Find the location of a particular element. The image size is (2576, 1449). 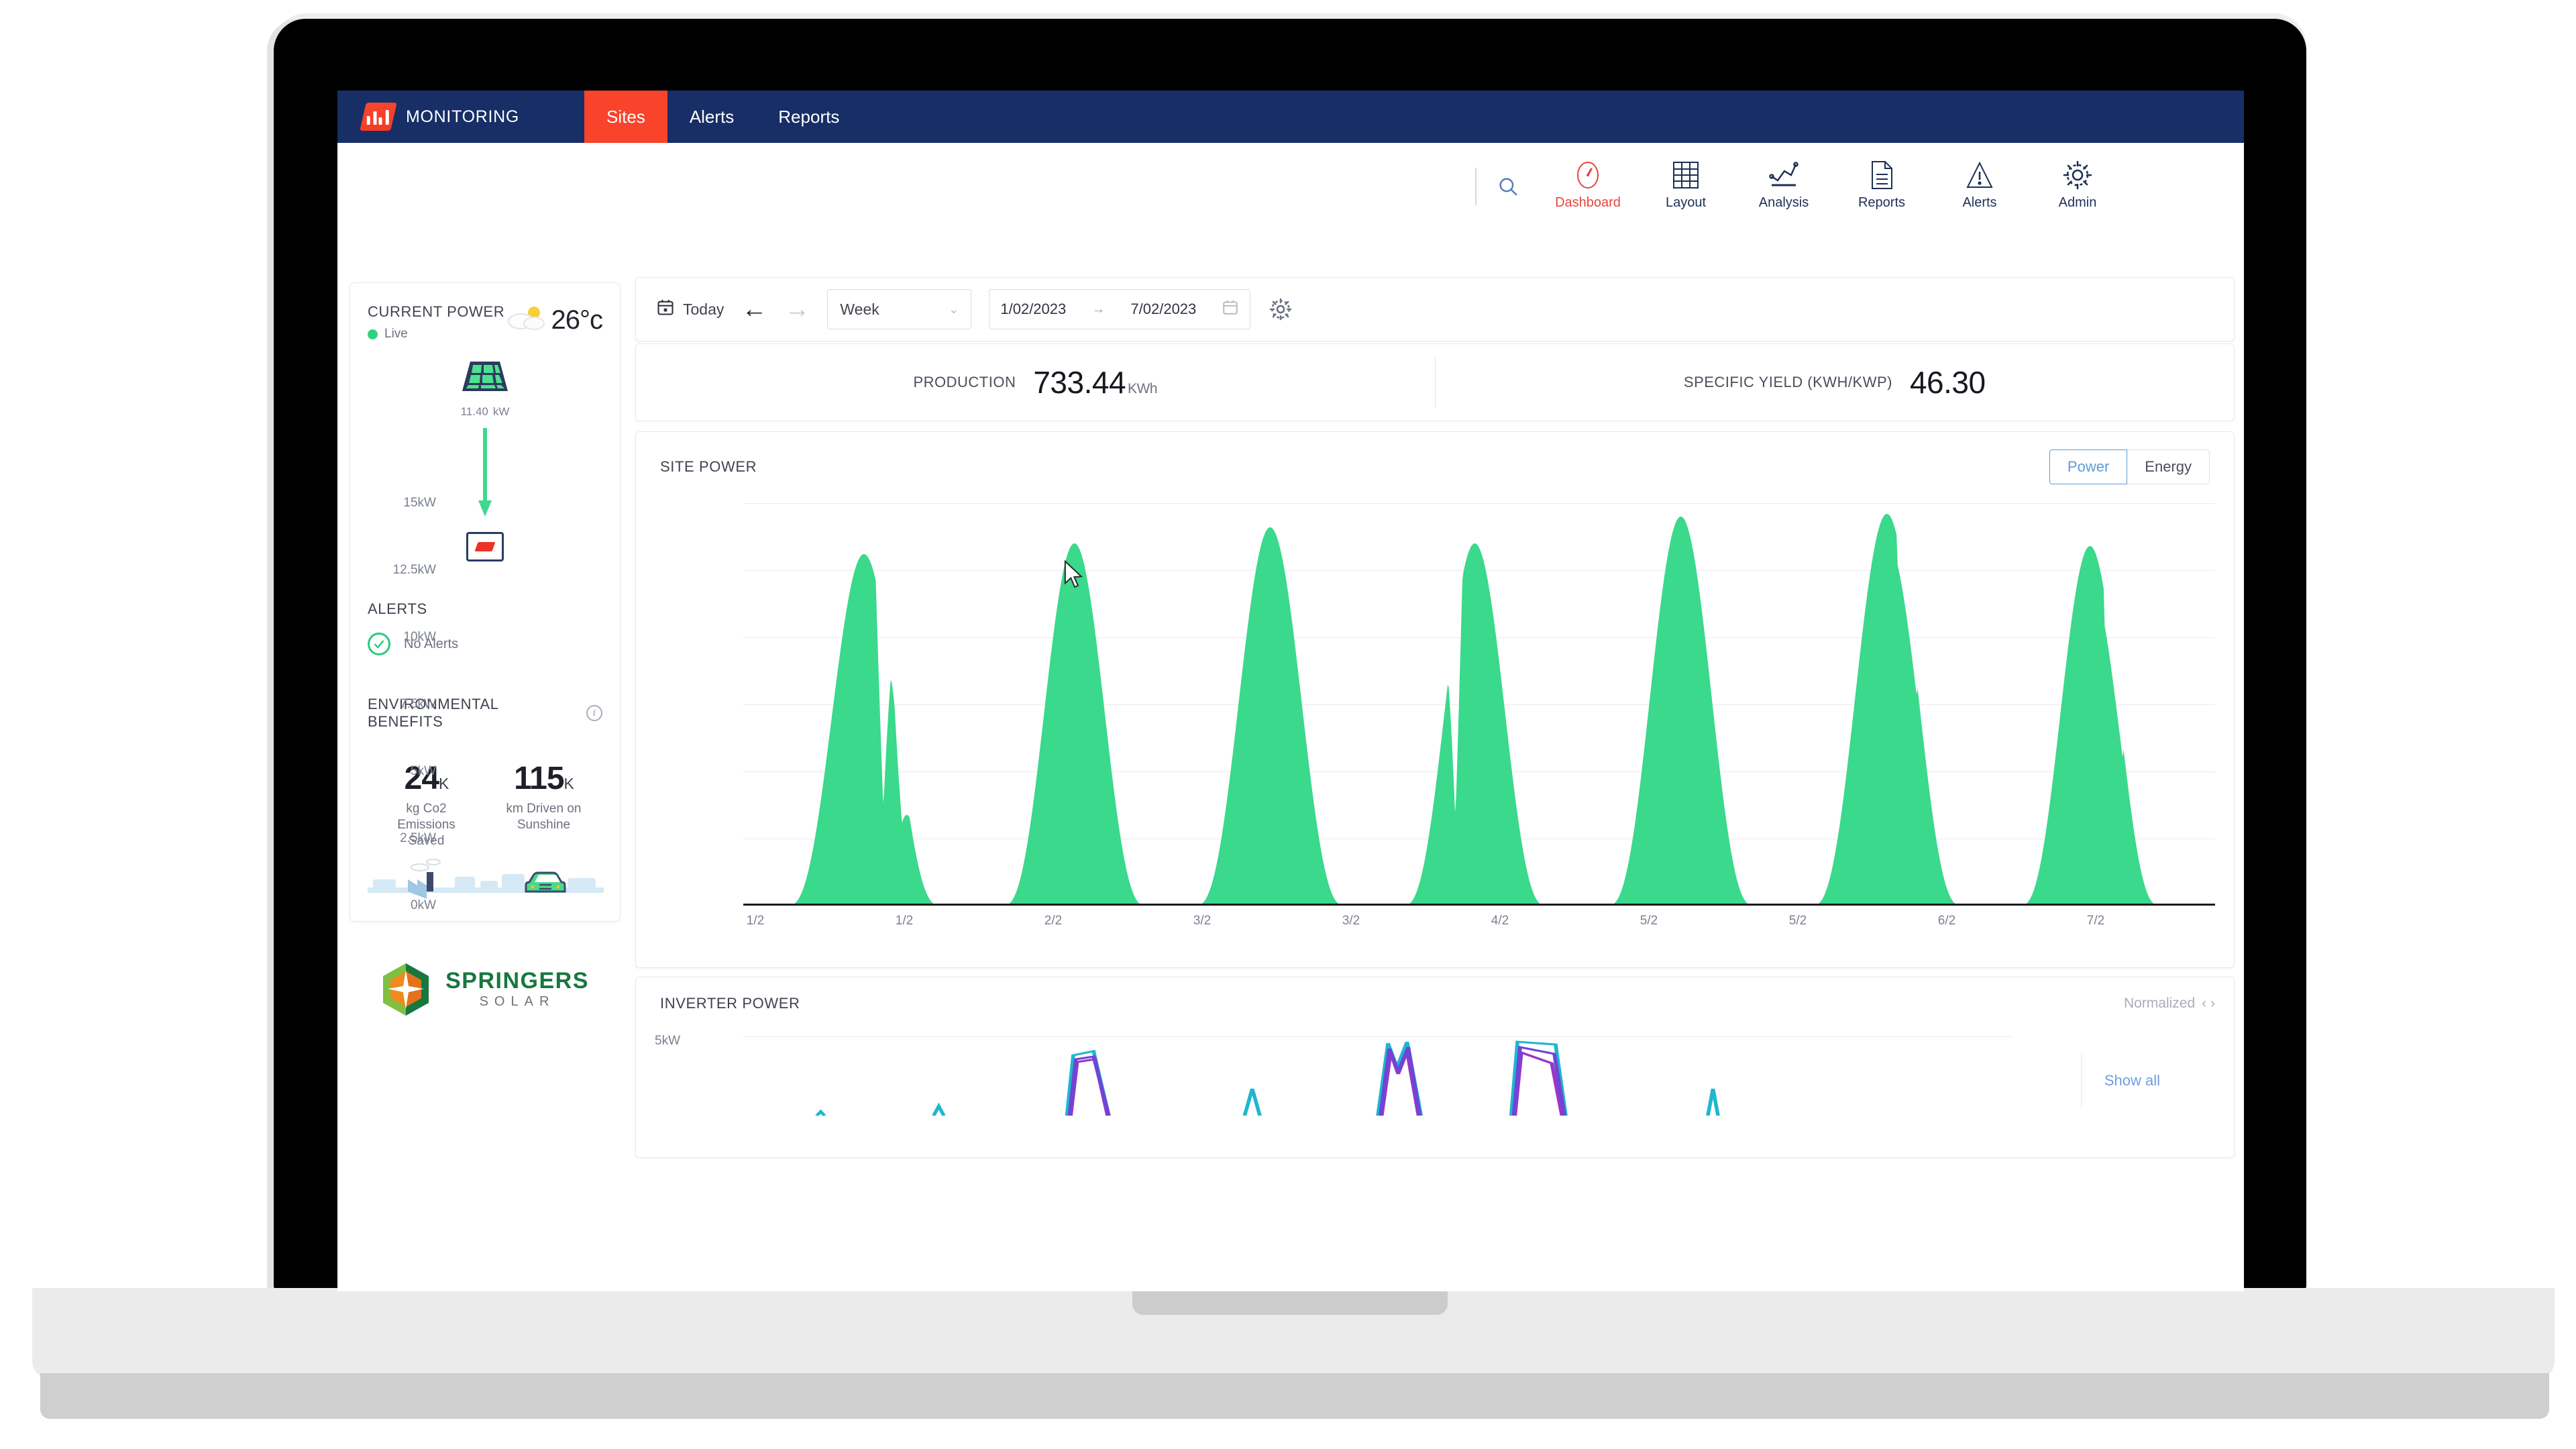

warning-triangle-icon is located at coordinates (1979, 175).